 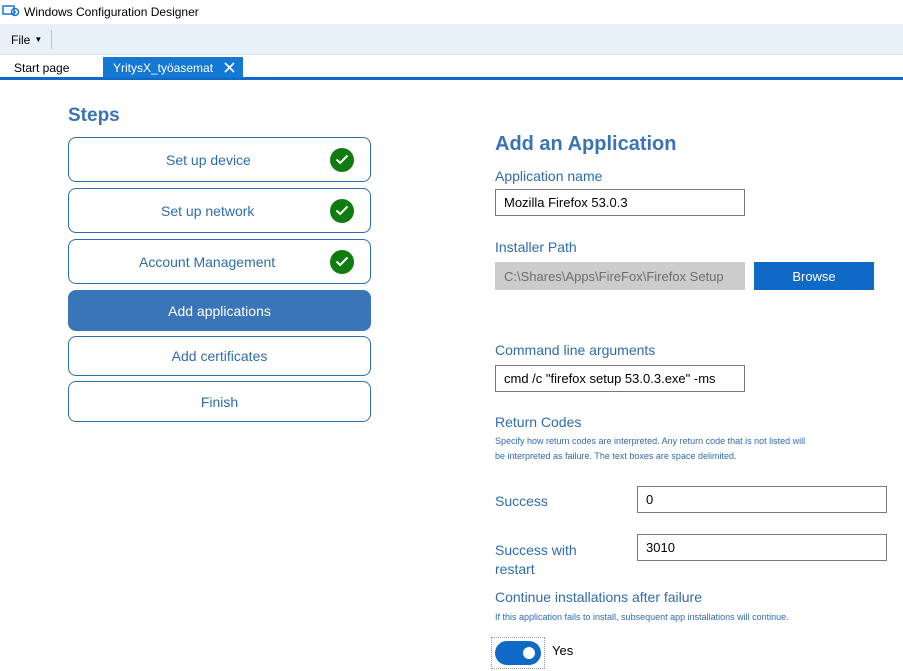 I want to click on step-set-up-device: Set up device, so click(x=219, y=159).